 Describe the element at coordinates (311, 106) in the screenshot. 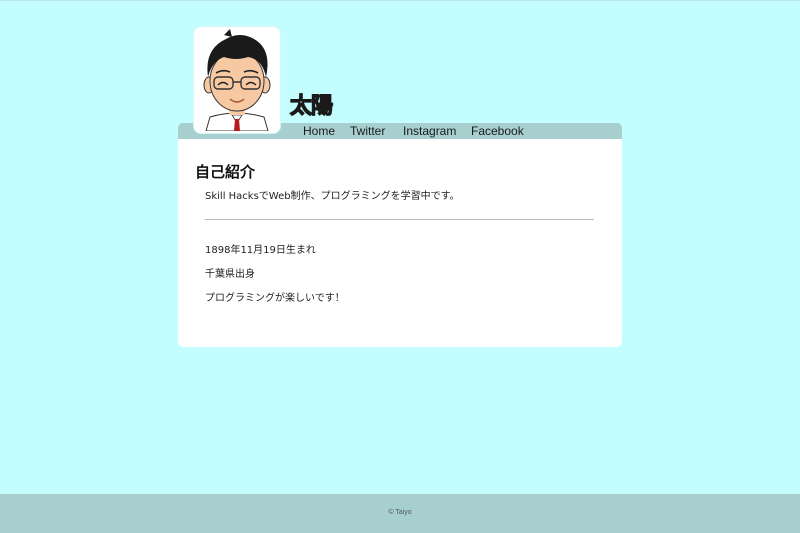

I see `site-title: 太陽` at that location.